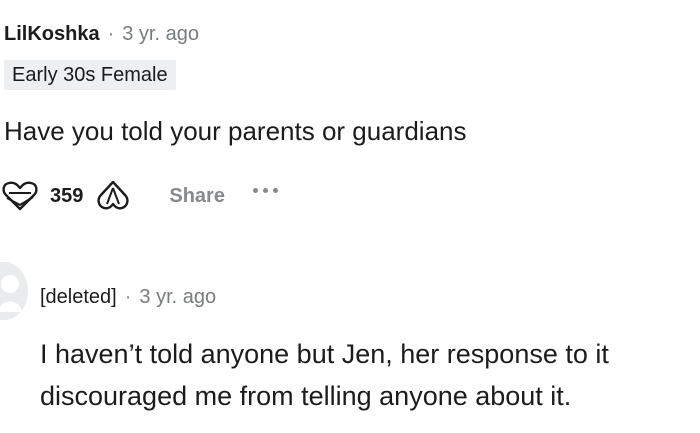 This screenshot has width=700, height=433. Describe the element at coordinates (20, 196) in the screenshot. I see `heart-upvote-icon` at that location.